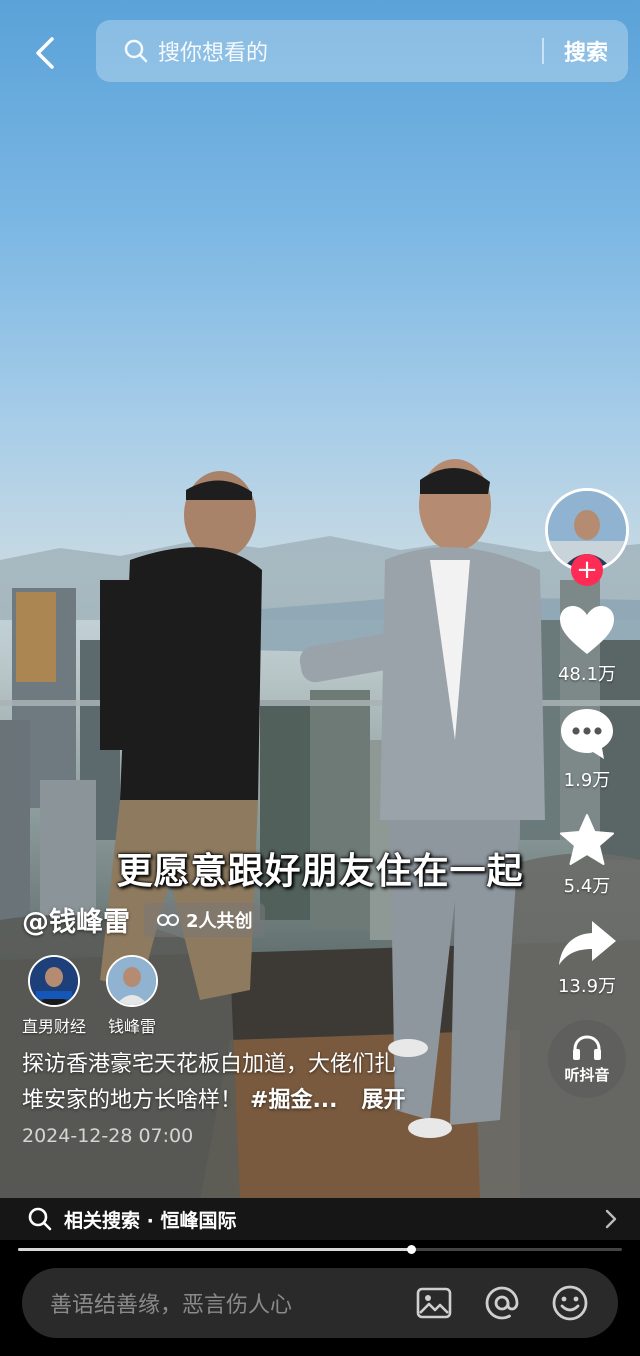  I want to click on video-description: 探访香港豪宅天花板白加道，大佬们扎 堆安家的地方长啥样！ #掘金... 展开, so click(282, 1083).